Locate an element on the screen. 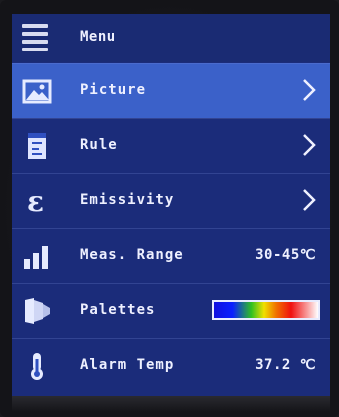 This screenshot has width=339, height=417. meas-range-value: 30-45℃ is located at coordinates (285, 255).